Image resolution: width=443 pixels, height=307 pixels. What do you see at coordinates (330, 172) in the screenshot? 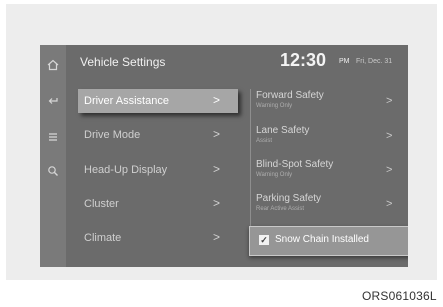
I see `option-blind-spot-safety: Blind-Spot Safety Warning Only >` at bounding box center [330, 172].